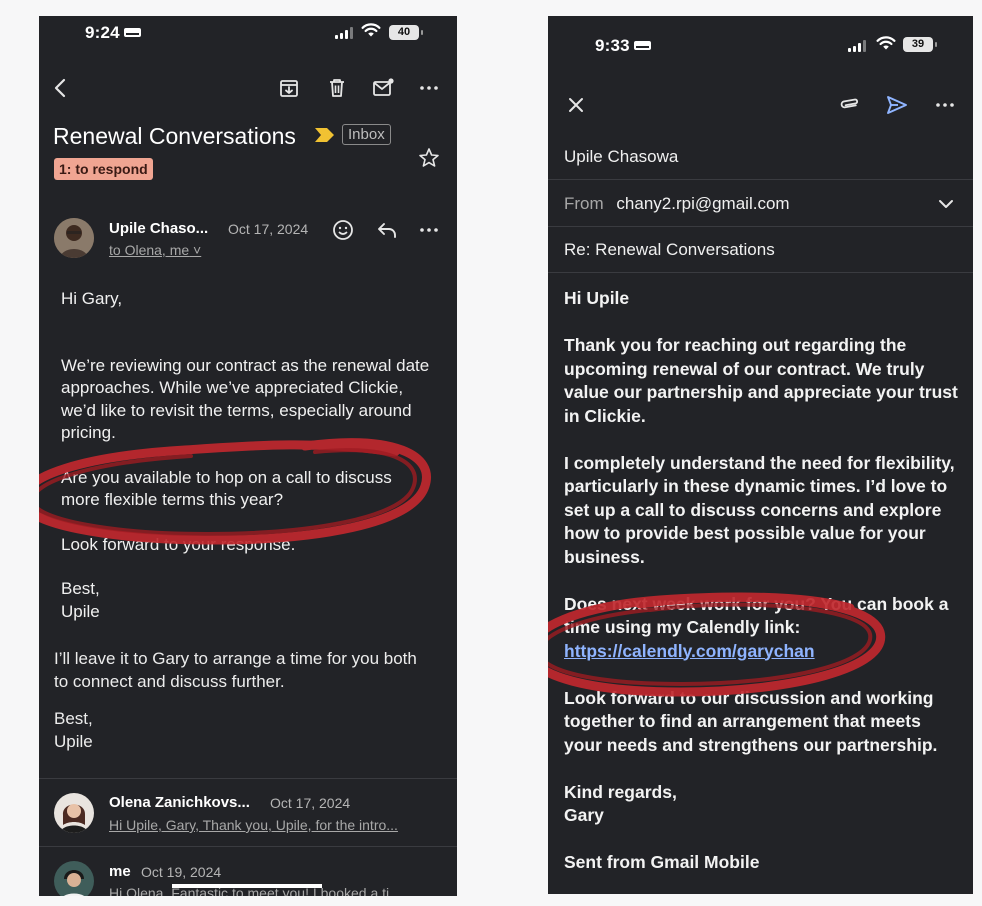  I want to click on message-date: Oct 19, 2024, so click(181, 872).